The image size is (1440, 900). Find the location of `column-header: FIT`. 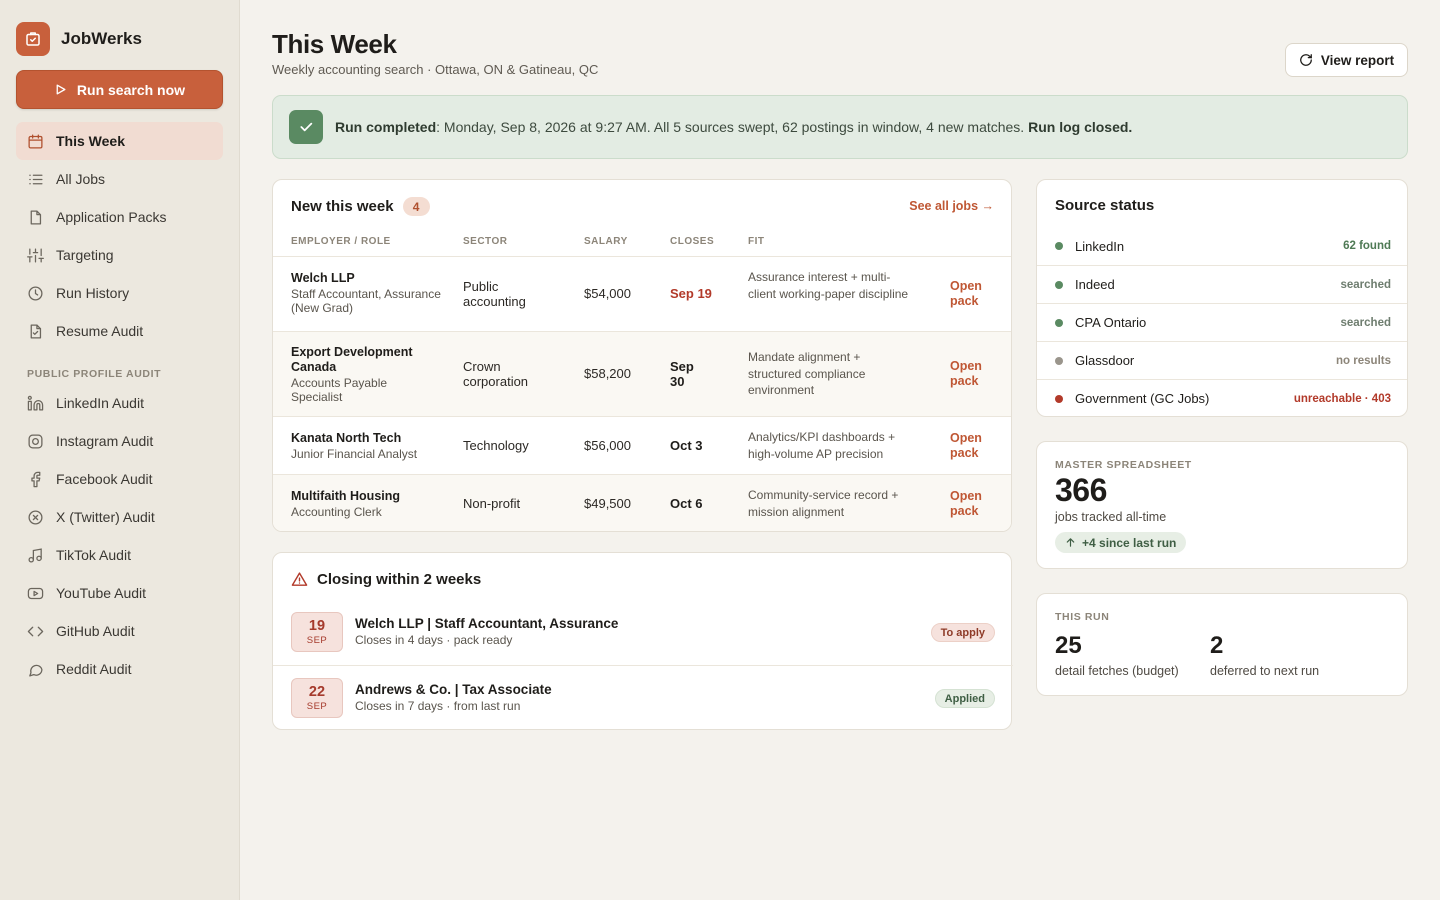

column-header: FIT is located at coordinates (756, 241).